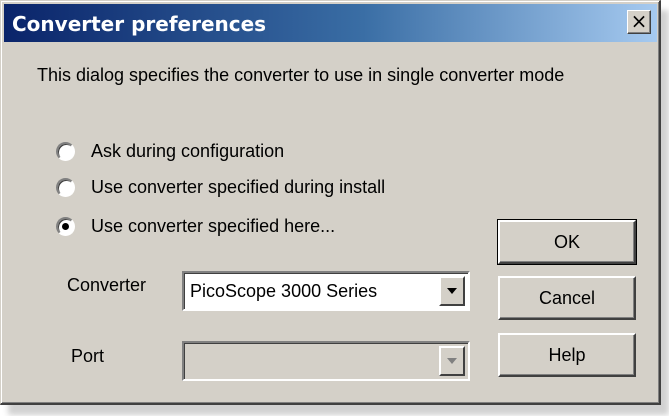 This screenshot has width=669, height=416. I want to click on close-button: ×, so click(639, 22).